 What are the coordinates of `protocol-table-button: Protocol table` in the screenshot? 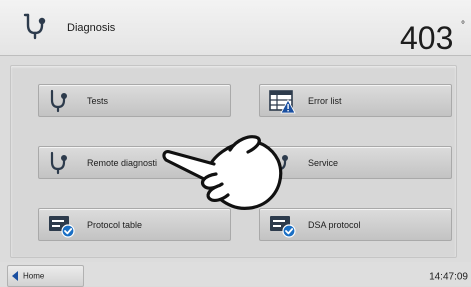 It's located at (134, 224).